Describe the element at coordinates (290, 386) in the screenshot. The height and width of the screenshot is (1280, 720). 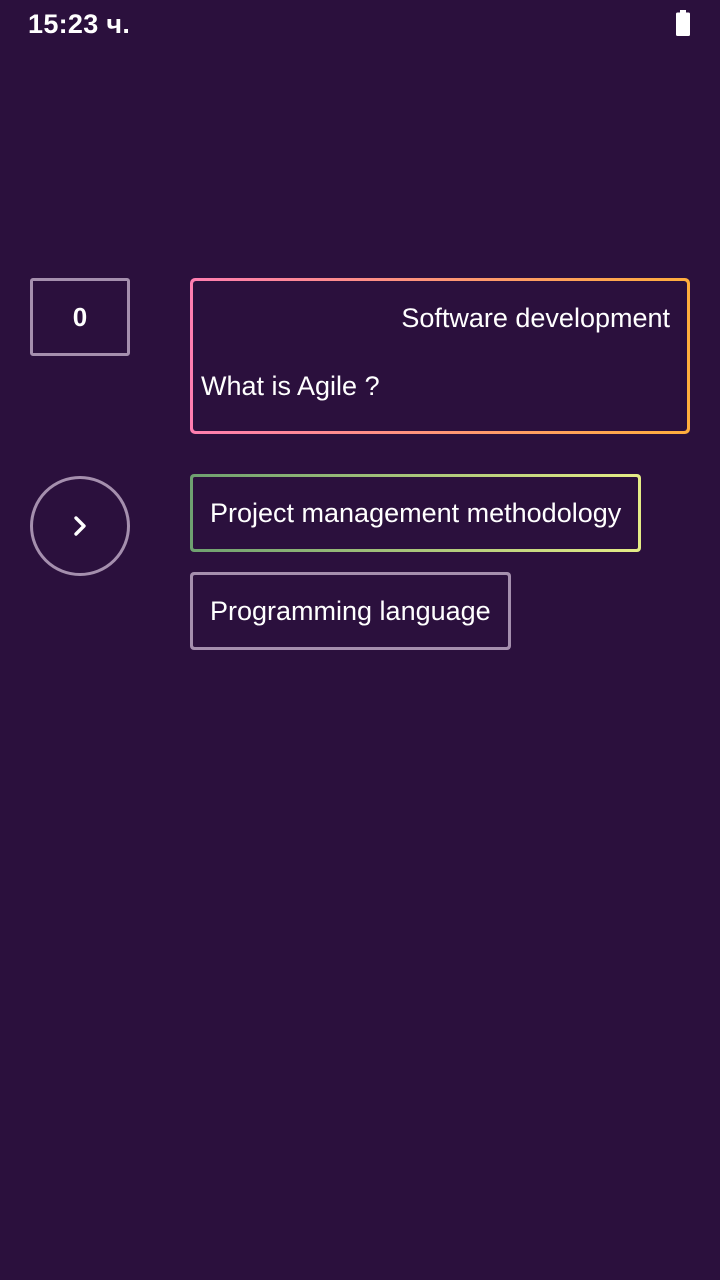
I see `question-text: What is Agile ?` at that location.